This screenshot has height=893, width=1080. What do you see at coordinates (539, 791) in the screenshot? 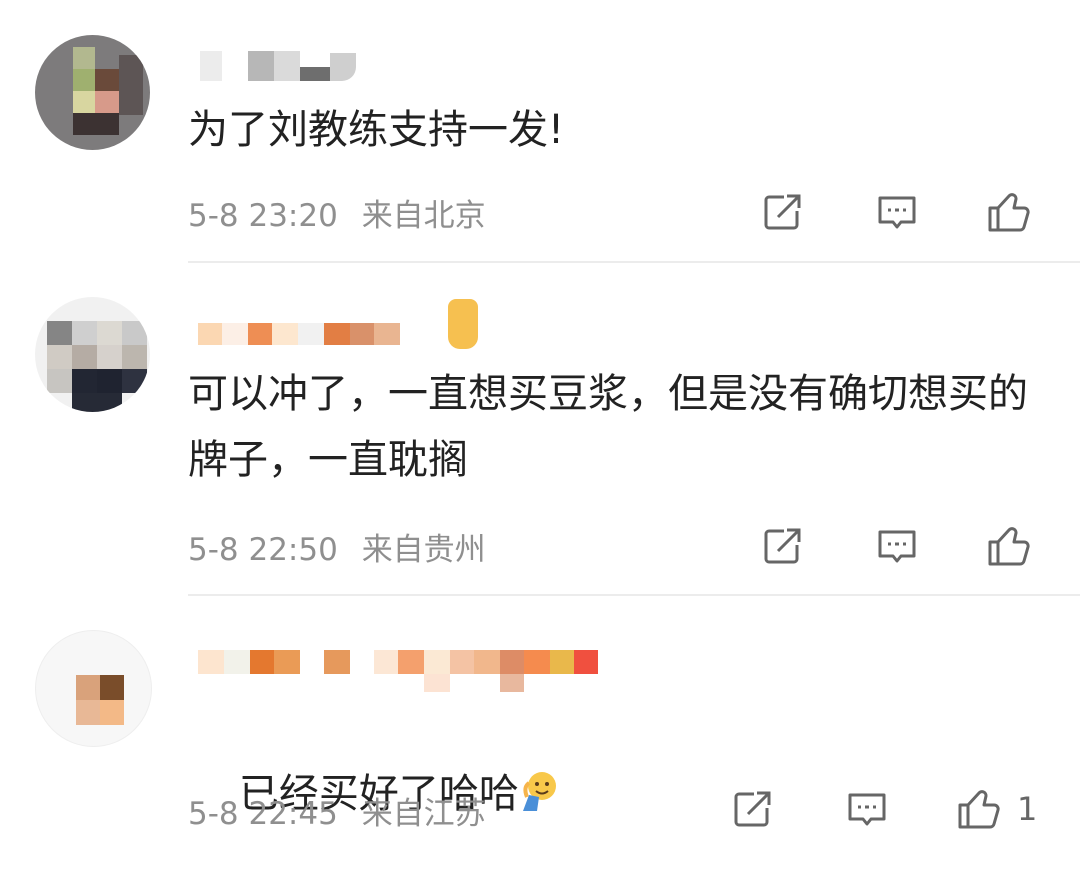
I see `waving-hand-emoji` at bounding box center [539, 791].